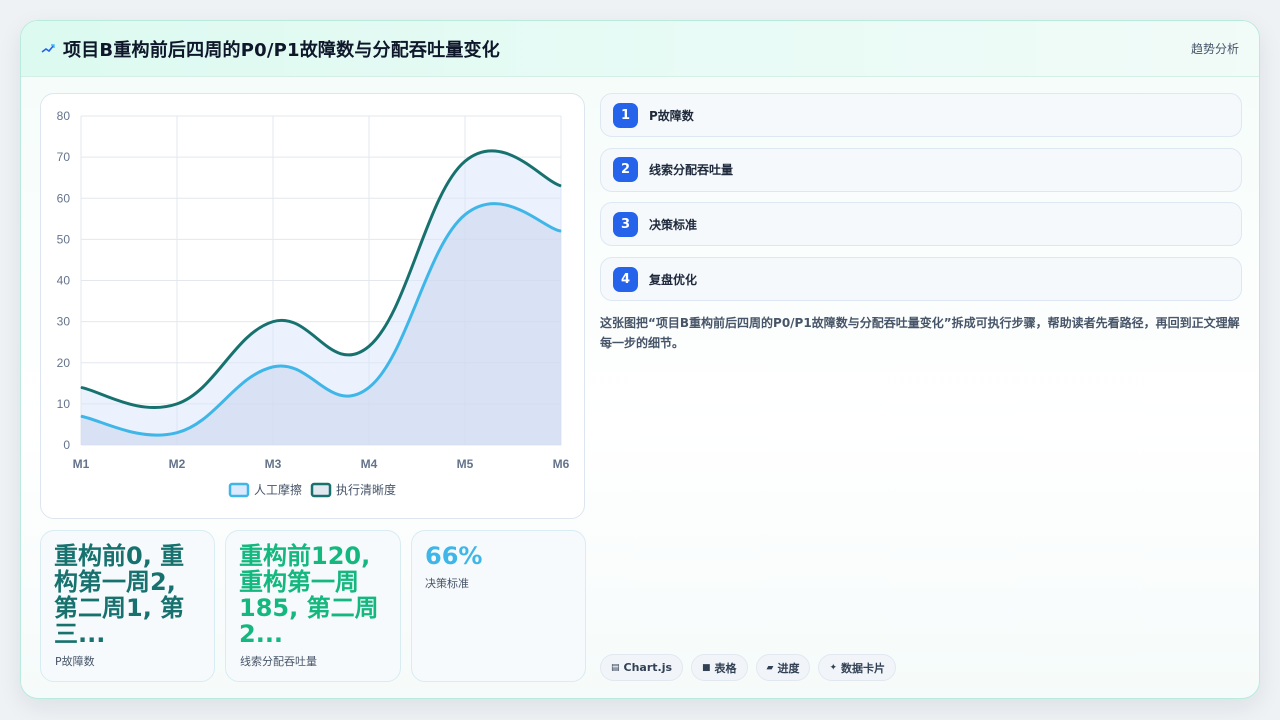 The width and height of the screenshot is (1280, 720). I want to click on step-number-badge: 2, so click(625, 170).